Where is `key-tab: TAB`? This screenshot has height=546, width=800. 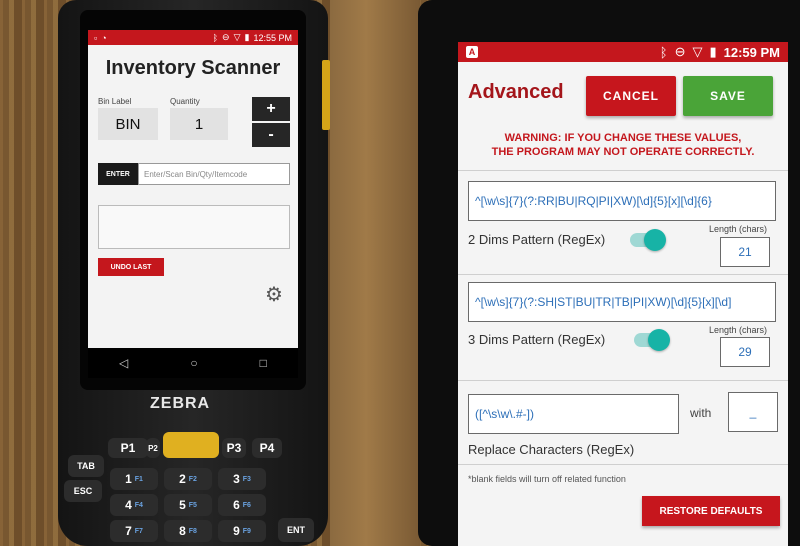
key-tab: TAB is located at coordinates (86, 466).